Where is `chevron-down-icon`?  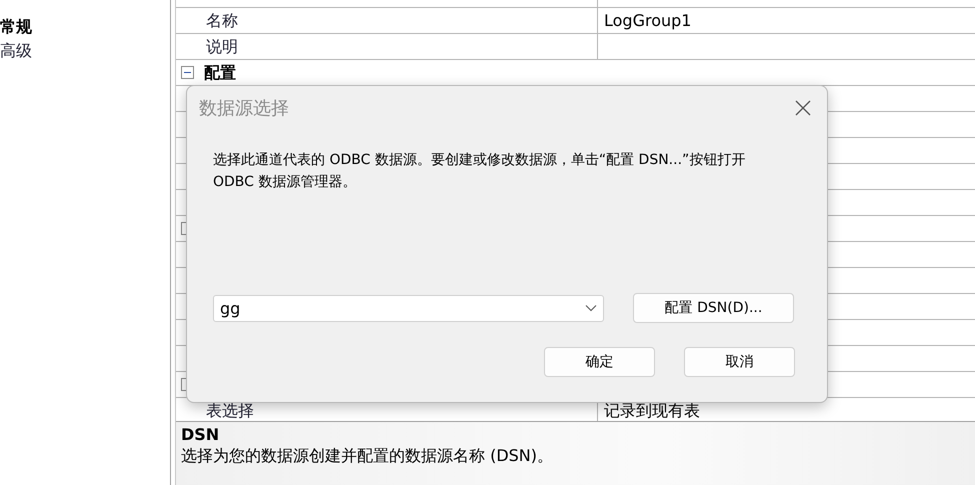 chevron-down-icon is located at coordinates (591, 308).